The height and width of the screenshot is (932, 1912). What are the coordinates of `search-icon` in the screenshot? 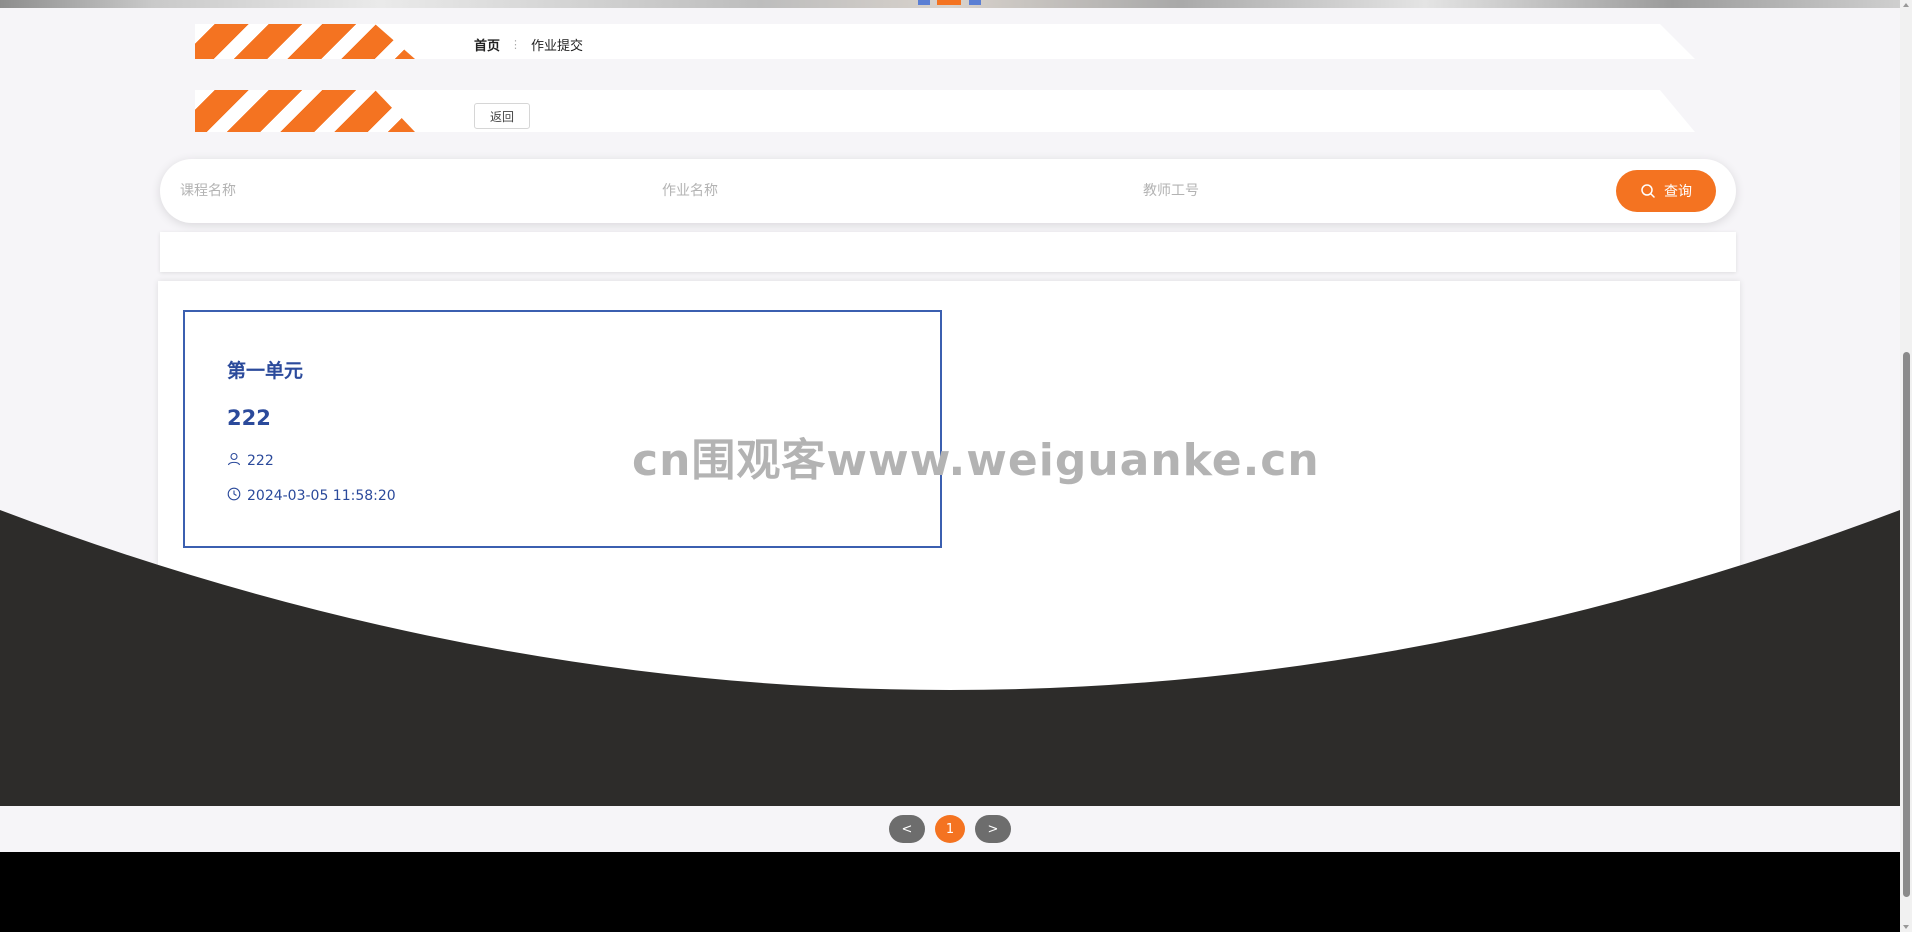 It's located at (1648, 191).